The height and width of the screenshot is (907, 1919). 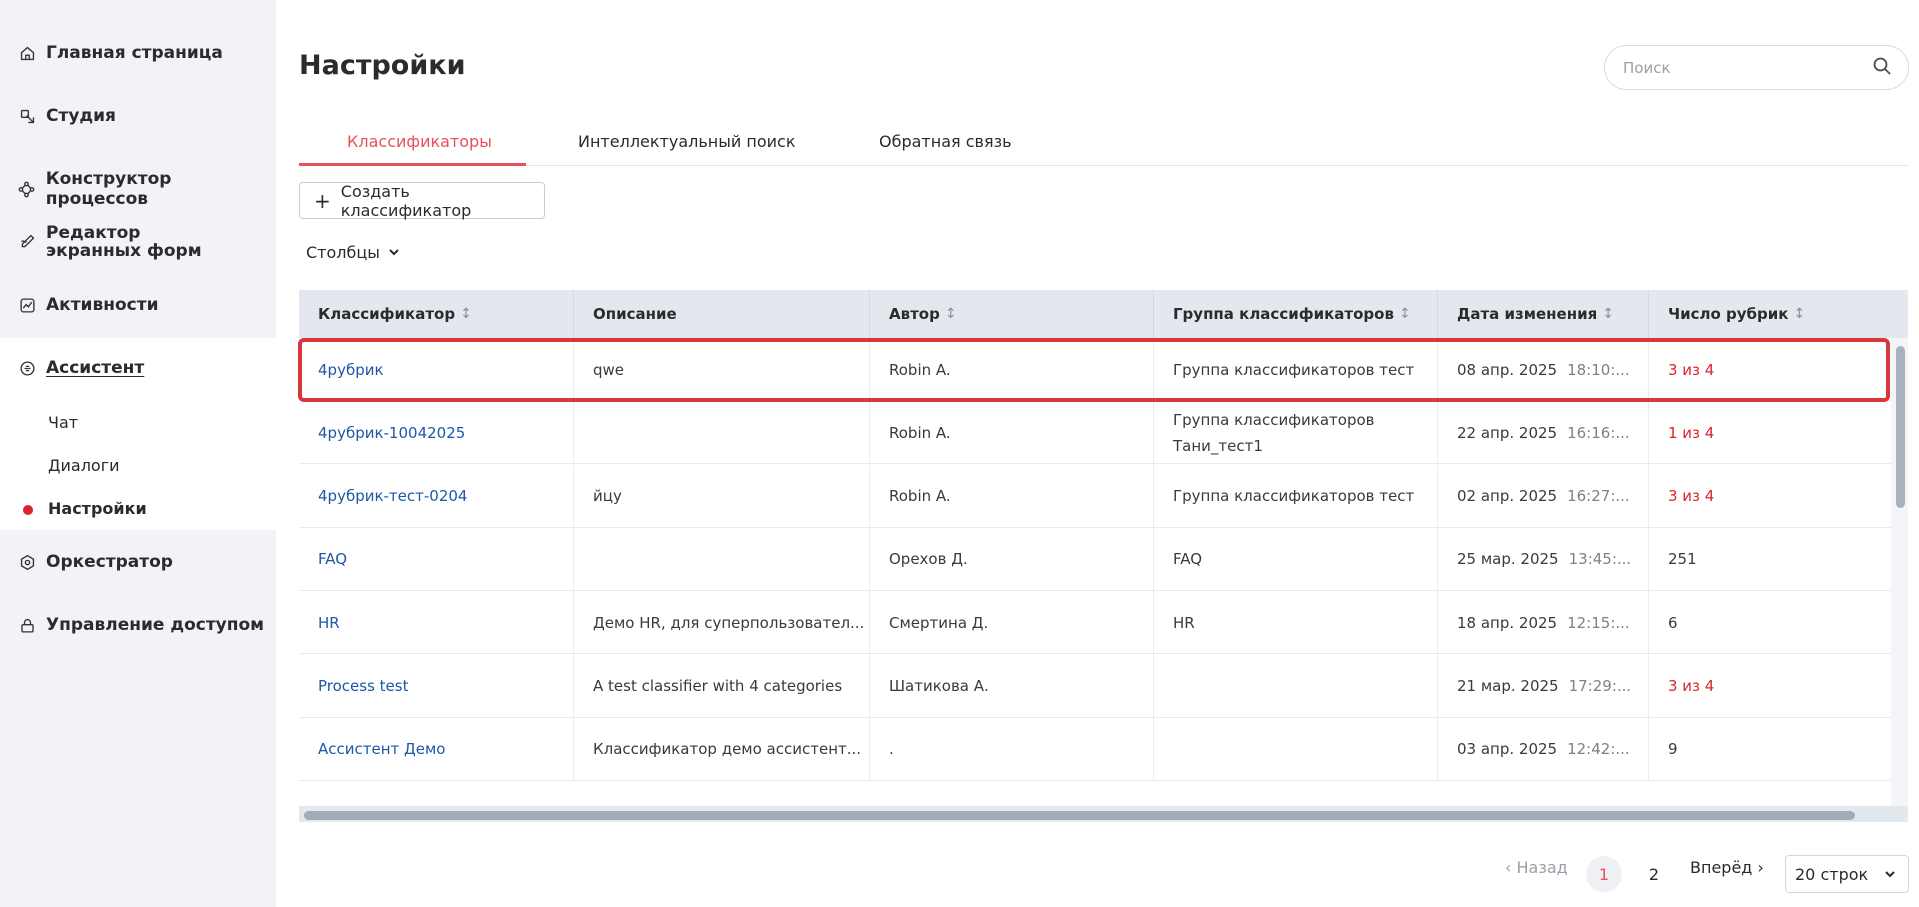 I want to click on cell-author: Орехов Д., so click(x=1011, y=559).